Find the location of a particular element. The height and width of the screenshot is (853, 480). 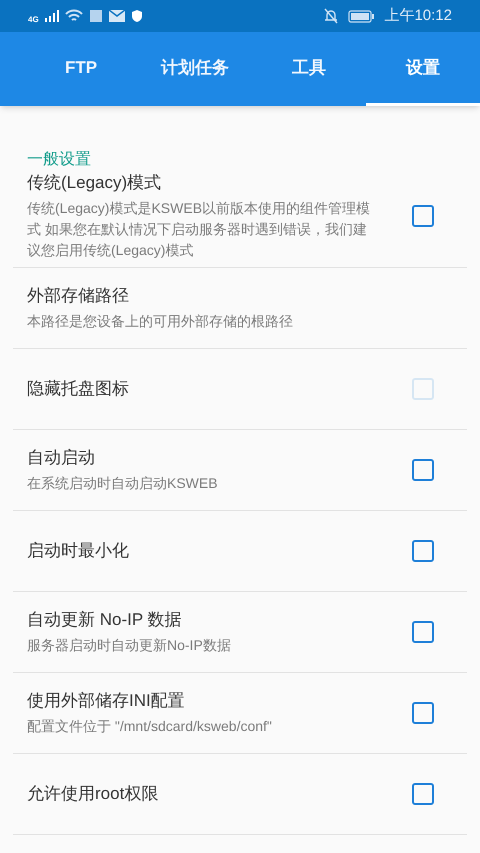

signal-icon is located at coordinates (51, 16).